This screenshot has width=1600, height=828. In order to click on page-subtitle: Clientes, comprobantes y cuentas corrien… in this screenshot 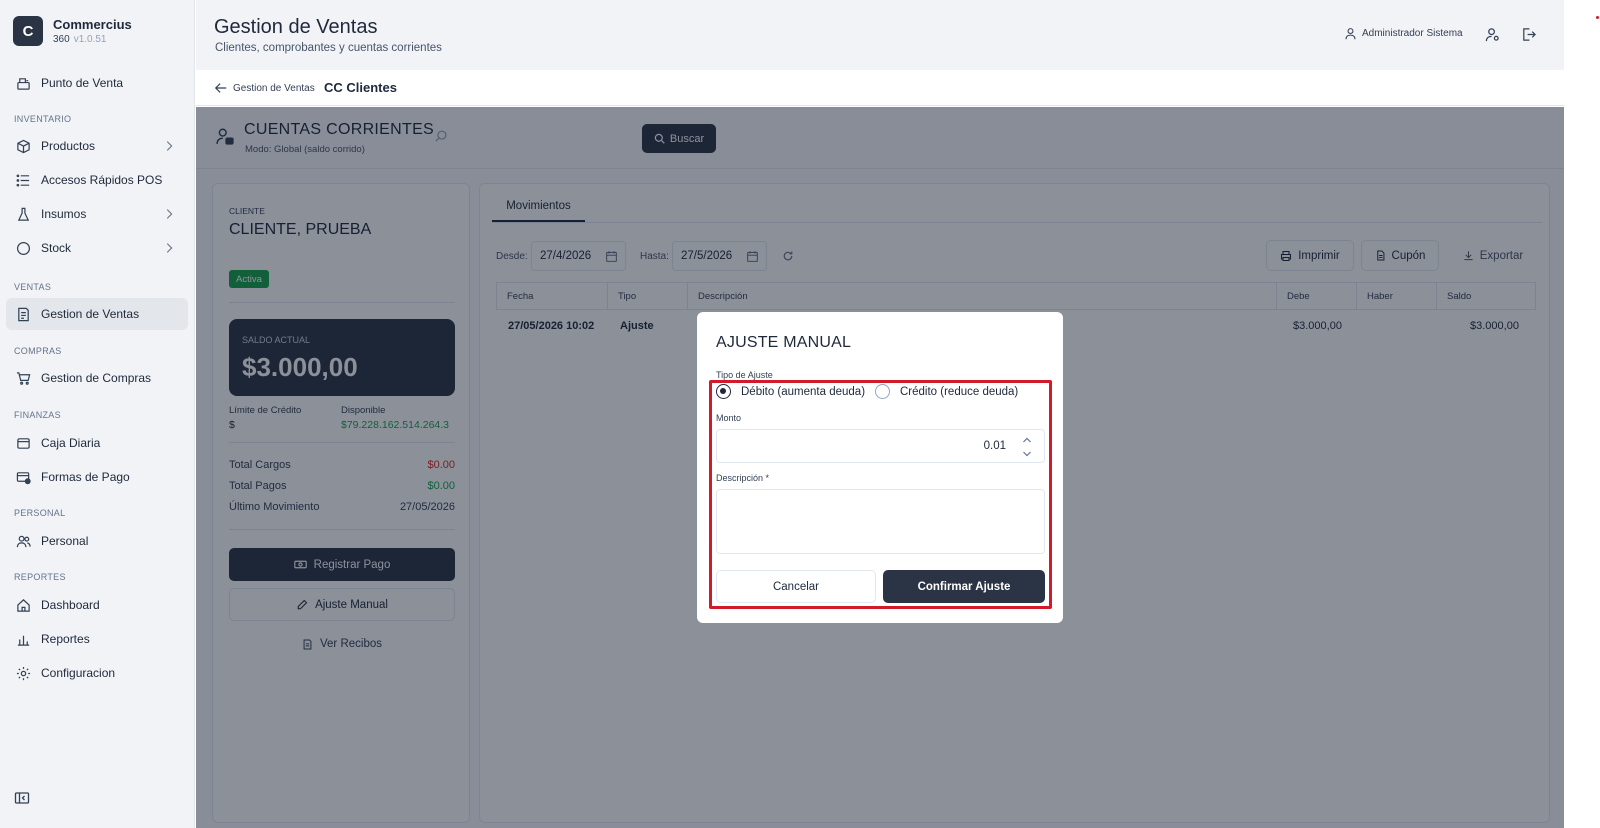, I will do `click(328, 48)`.